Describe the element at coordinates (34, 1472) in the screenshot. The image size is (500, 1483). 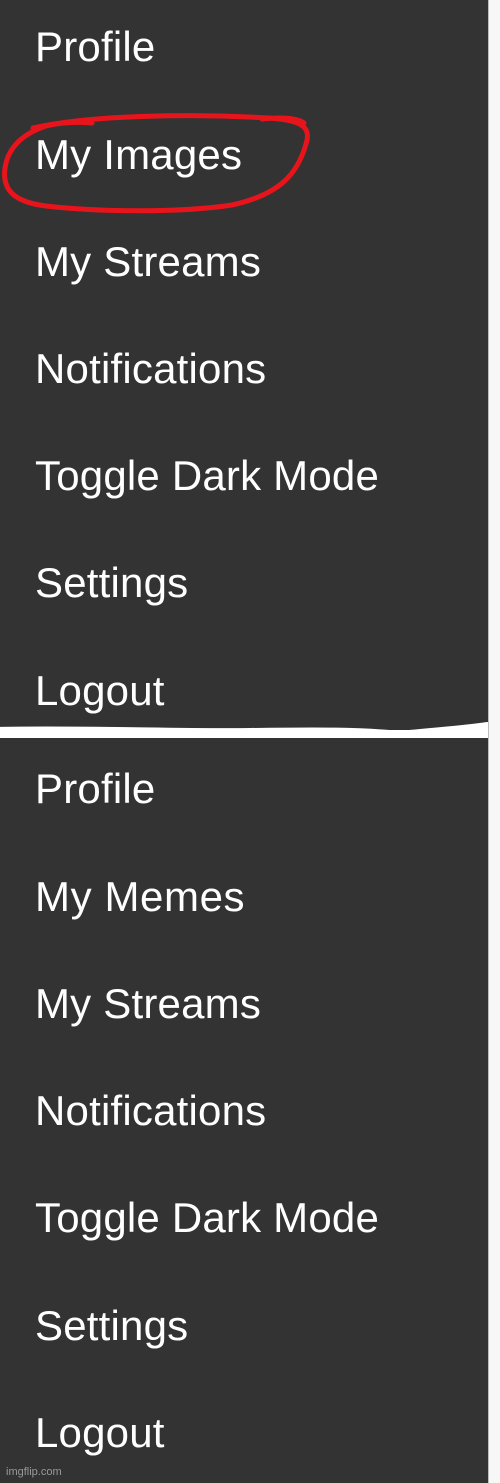
I see `watermark-text: imgflip.com` at that location.